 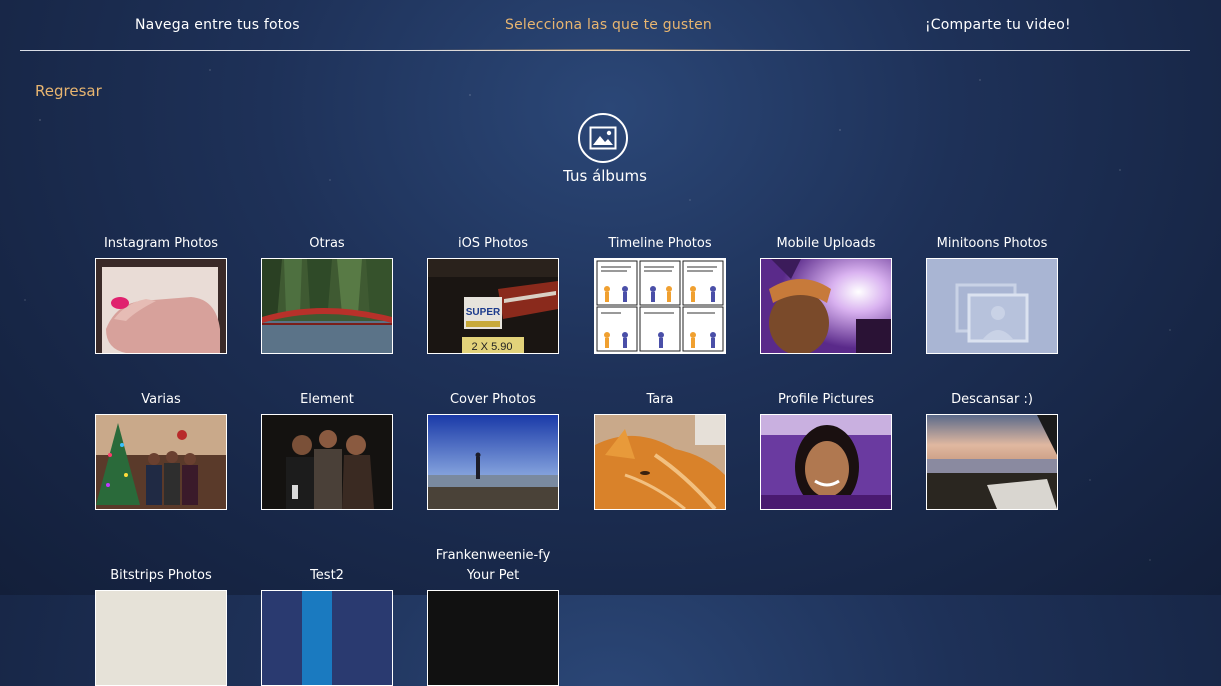 I want to click on svg-text: SUPER, so click(x=483, y=312).